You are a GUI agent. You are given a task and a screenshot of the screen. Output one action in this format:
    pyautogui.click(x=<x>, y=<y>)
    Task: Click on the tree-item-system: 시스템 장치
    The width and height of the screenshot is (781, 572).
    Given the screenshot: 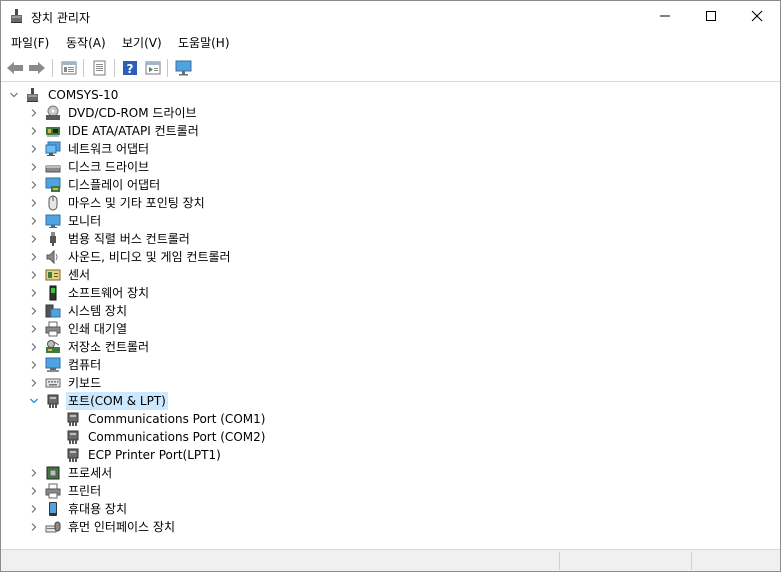 What is the action you would take?
    pyautogui.click(x=78, y=311)
    